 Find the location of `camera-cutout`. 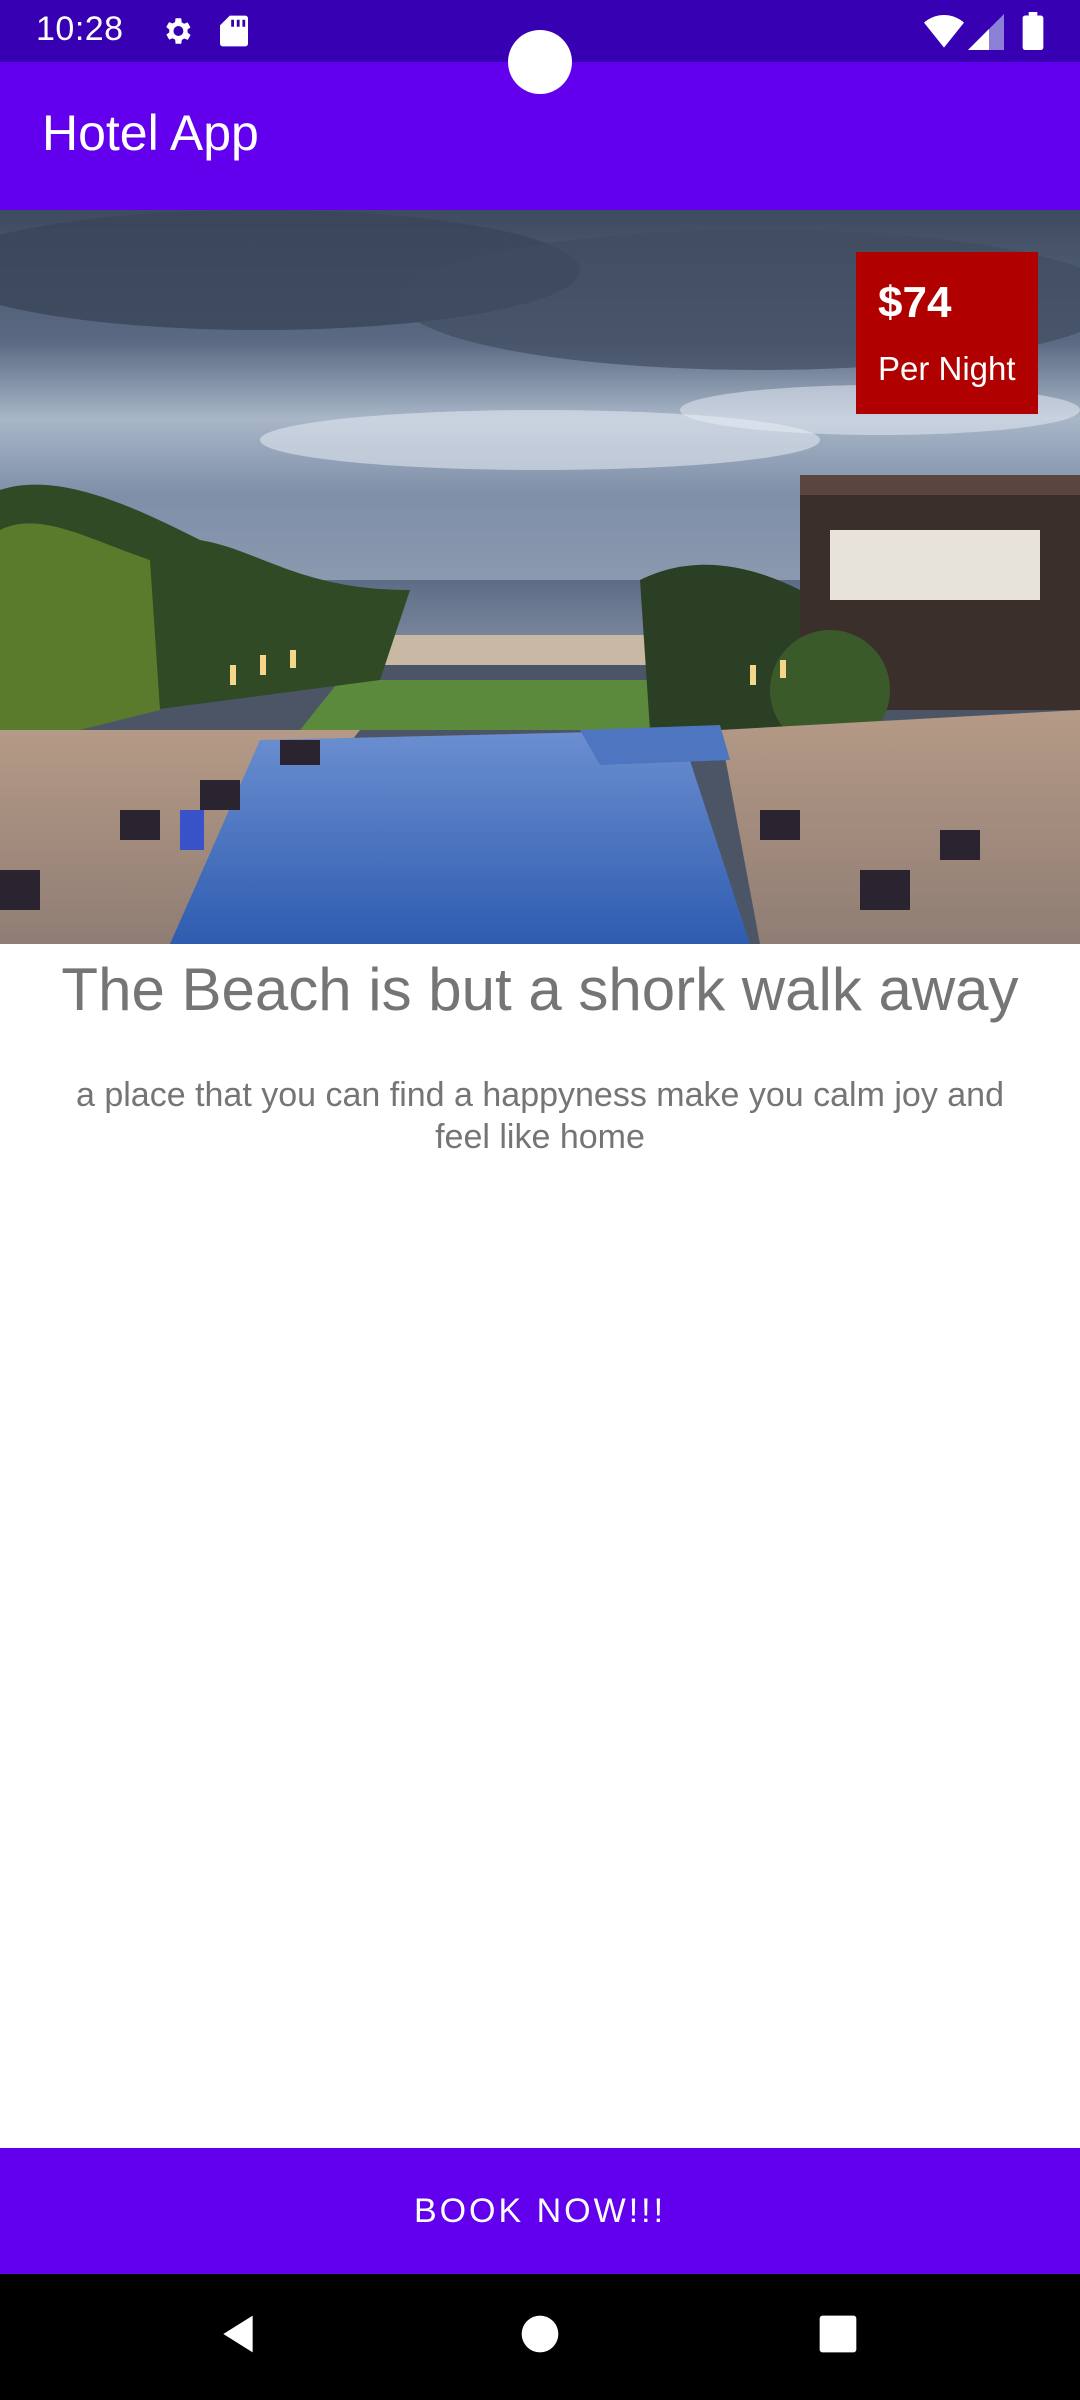

camera-cutout is located at coordinates (540, 62).